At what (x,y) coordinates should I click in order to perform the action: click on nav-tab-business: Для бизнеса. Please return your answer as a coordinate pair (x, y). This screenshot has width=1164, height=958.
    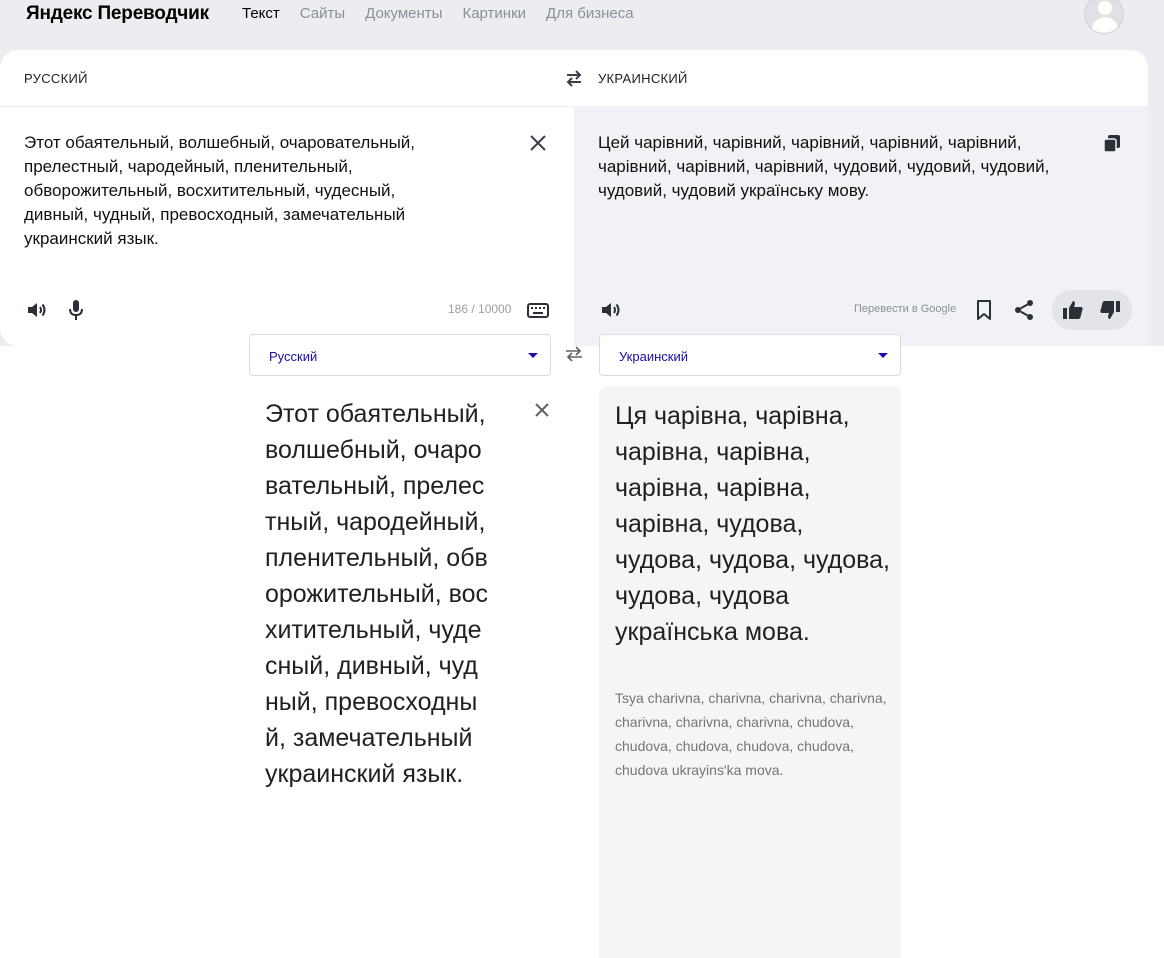
    Looking at the image, I should click on (590, 13).